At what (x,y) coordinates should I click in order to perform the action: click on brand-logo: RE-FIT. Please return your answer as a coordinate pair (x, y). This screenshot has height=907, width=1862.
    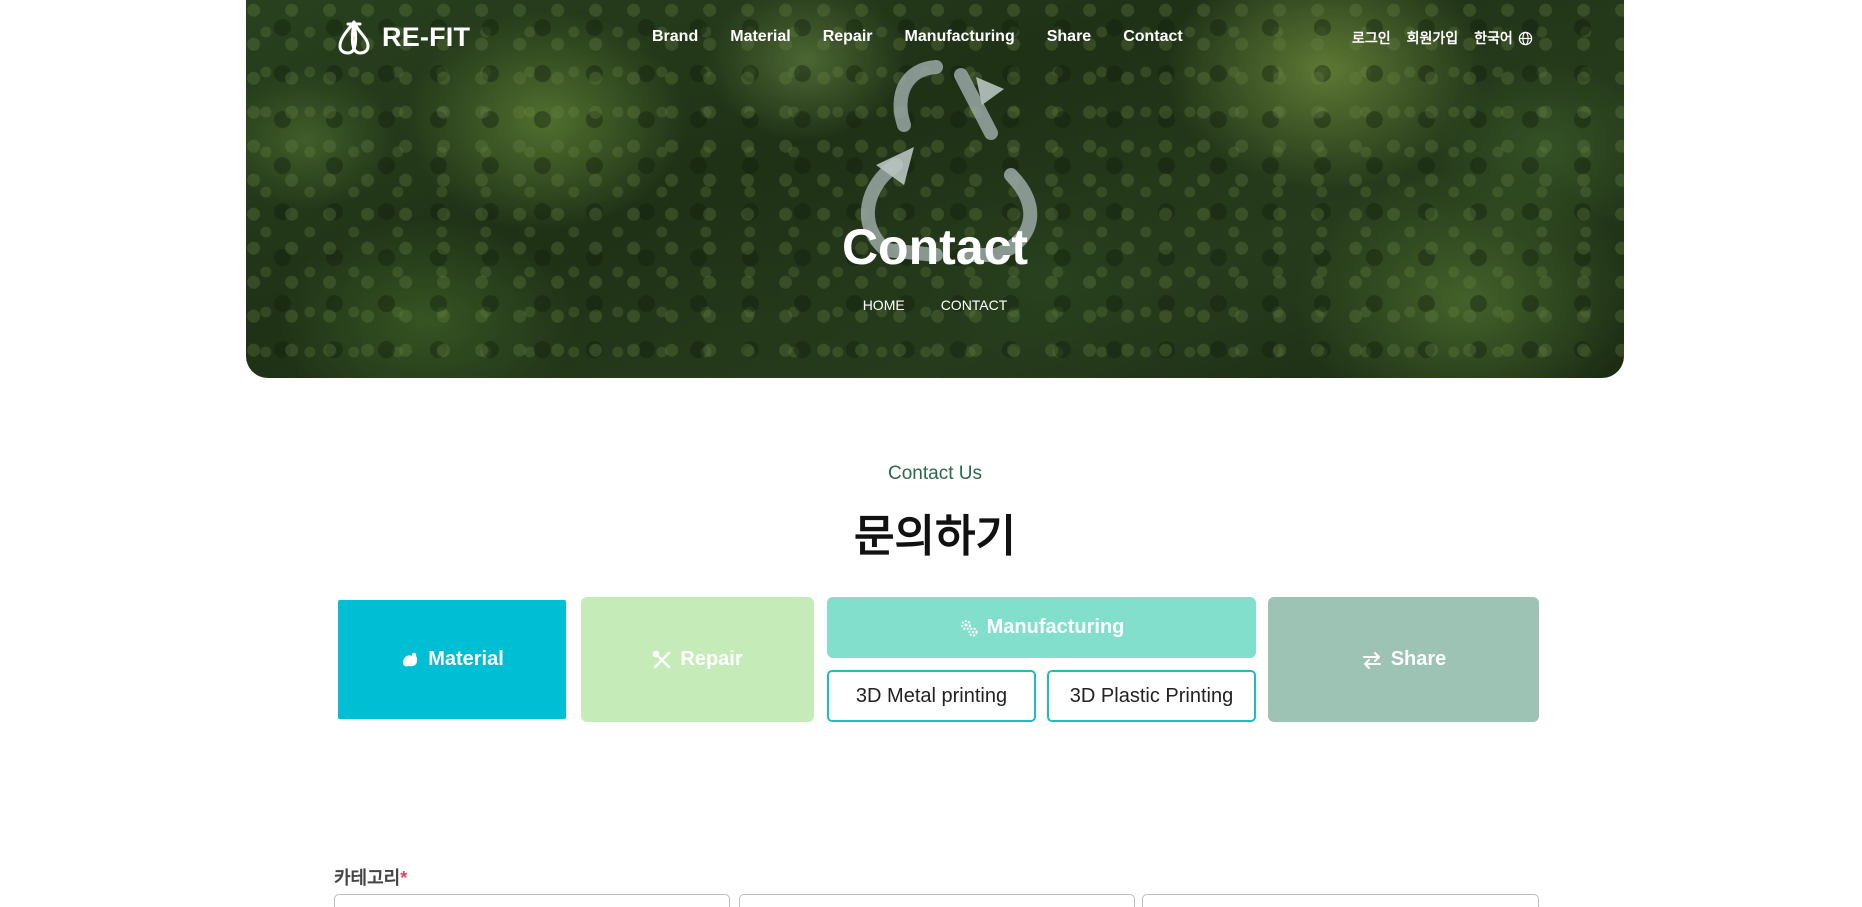
    Looking at the image, I should click on (402, 37).